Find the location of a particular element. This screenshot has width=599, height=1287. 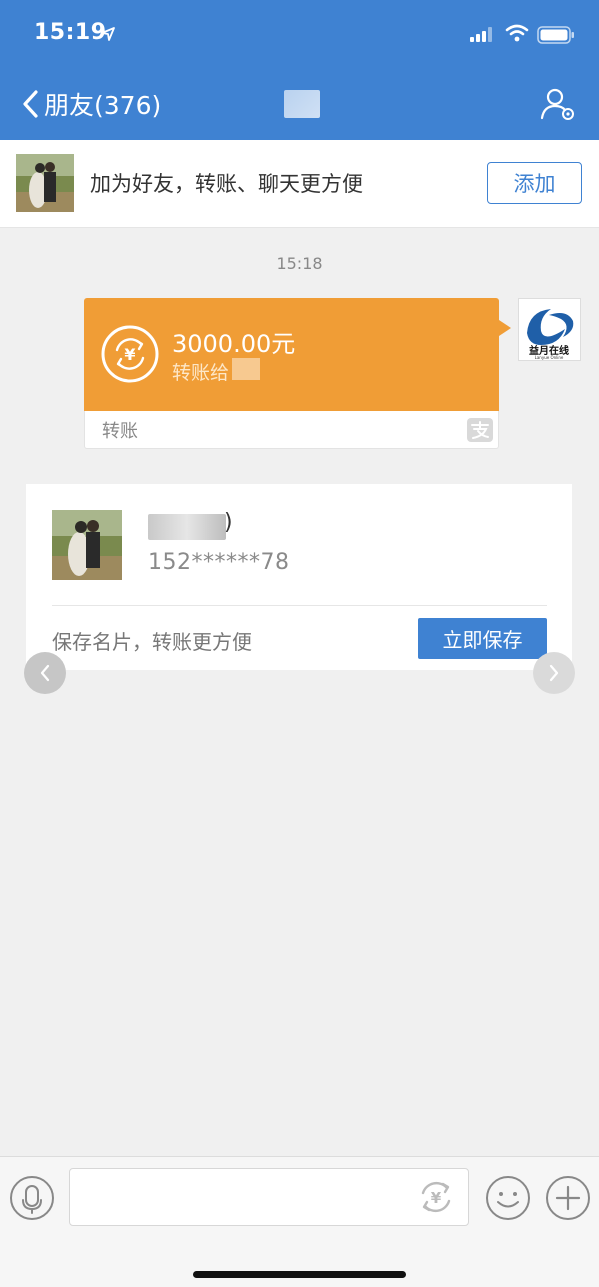

transfer-message: ¥ 3000.00元 转账给 转账 is located at coordinates (297, 373).